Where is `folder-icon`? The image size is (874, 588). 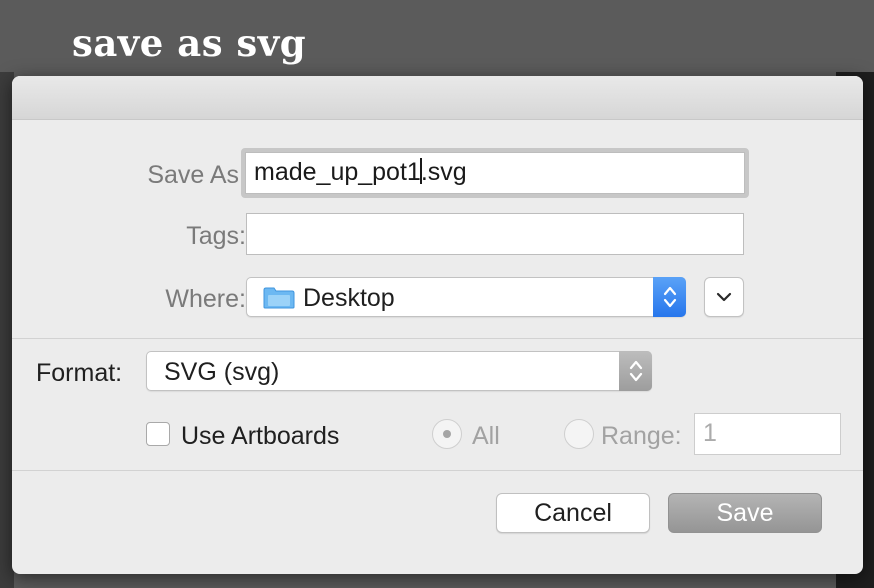 folder-icon is located at coordinates (279, 298).